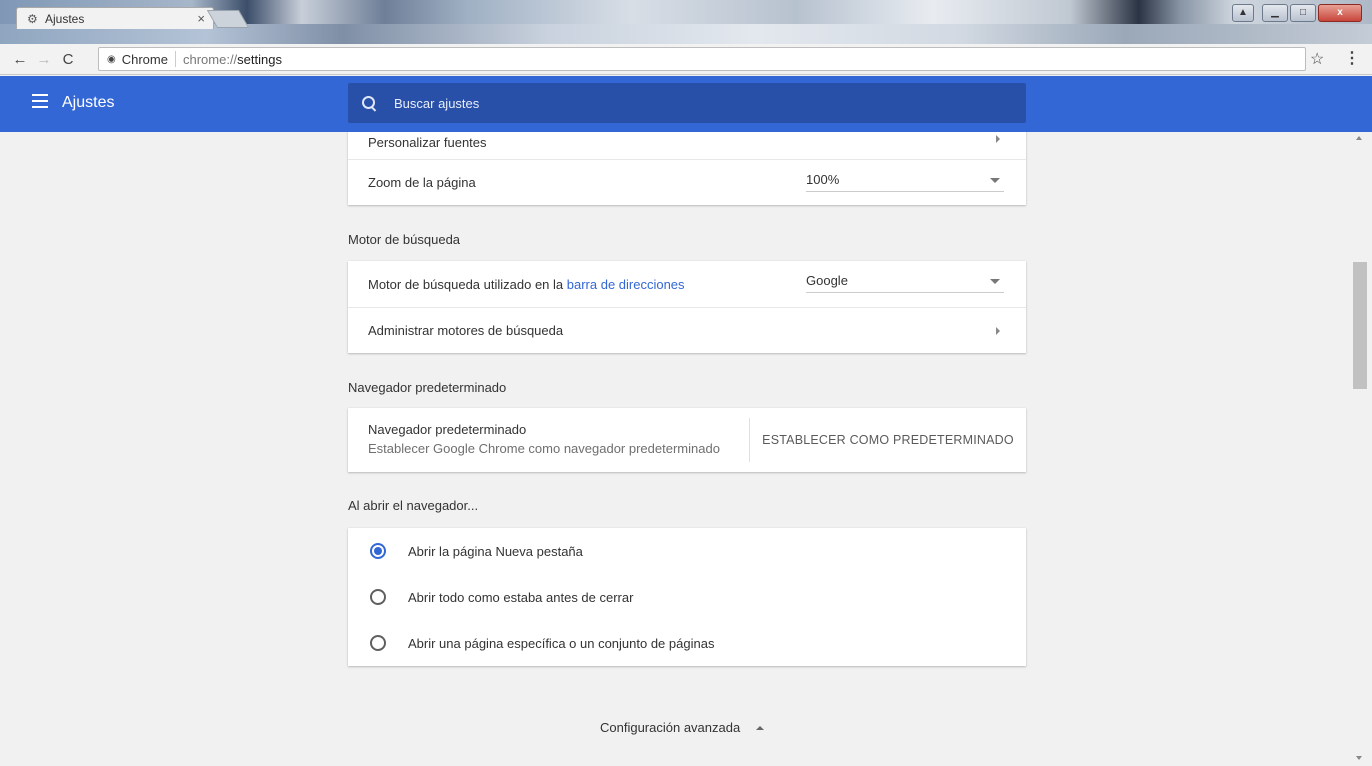 This screenshot has width=1372, height=766. Describe the element at coordinates (369, 103) in the screenshot. I see `search-icon` at that location.